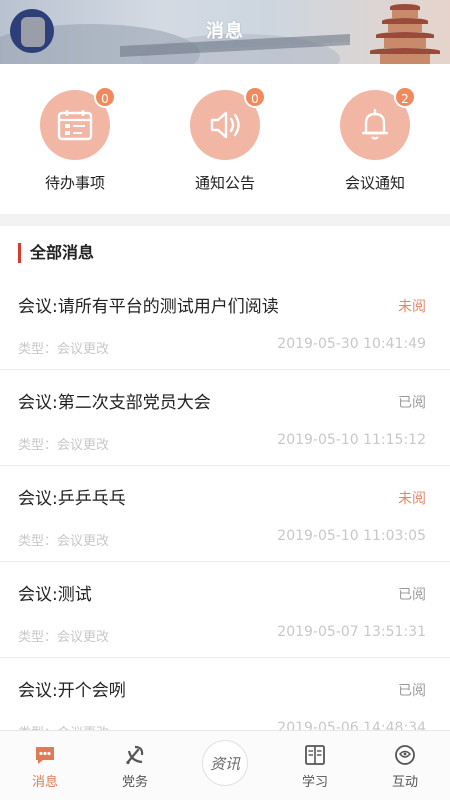 This screenshot has width=450, height=800. I want to click on notice-label: 通知公告, so click(224, 183).